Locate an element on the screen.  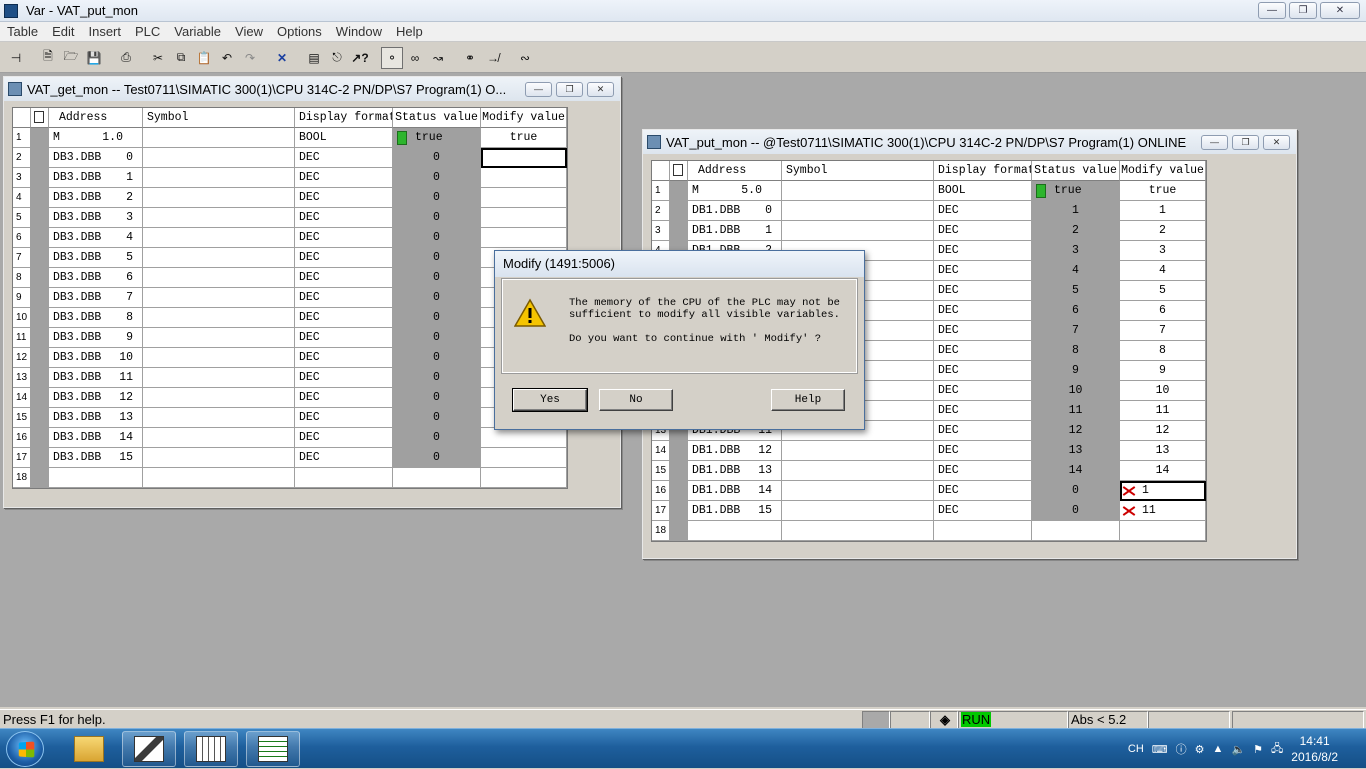
header-modify-value: Modify value is located at coordinates (524, 118).